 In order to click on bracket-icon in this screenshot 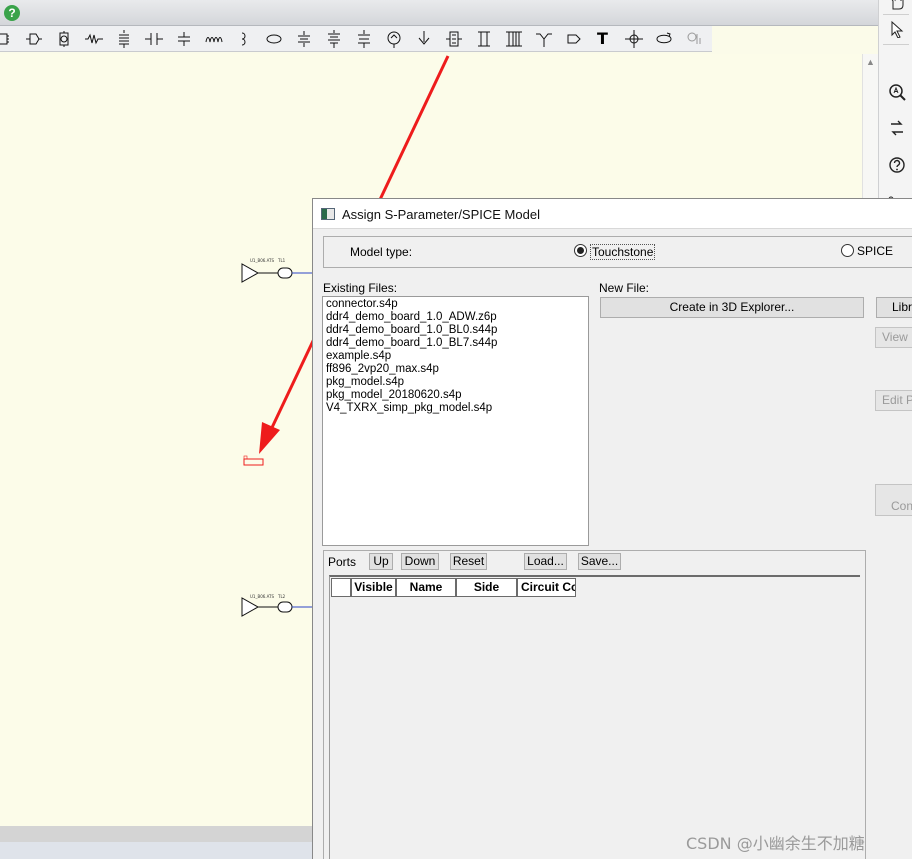, I will do `click(244, 39)`.